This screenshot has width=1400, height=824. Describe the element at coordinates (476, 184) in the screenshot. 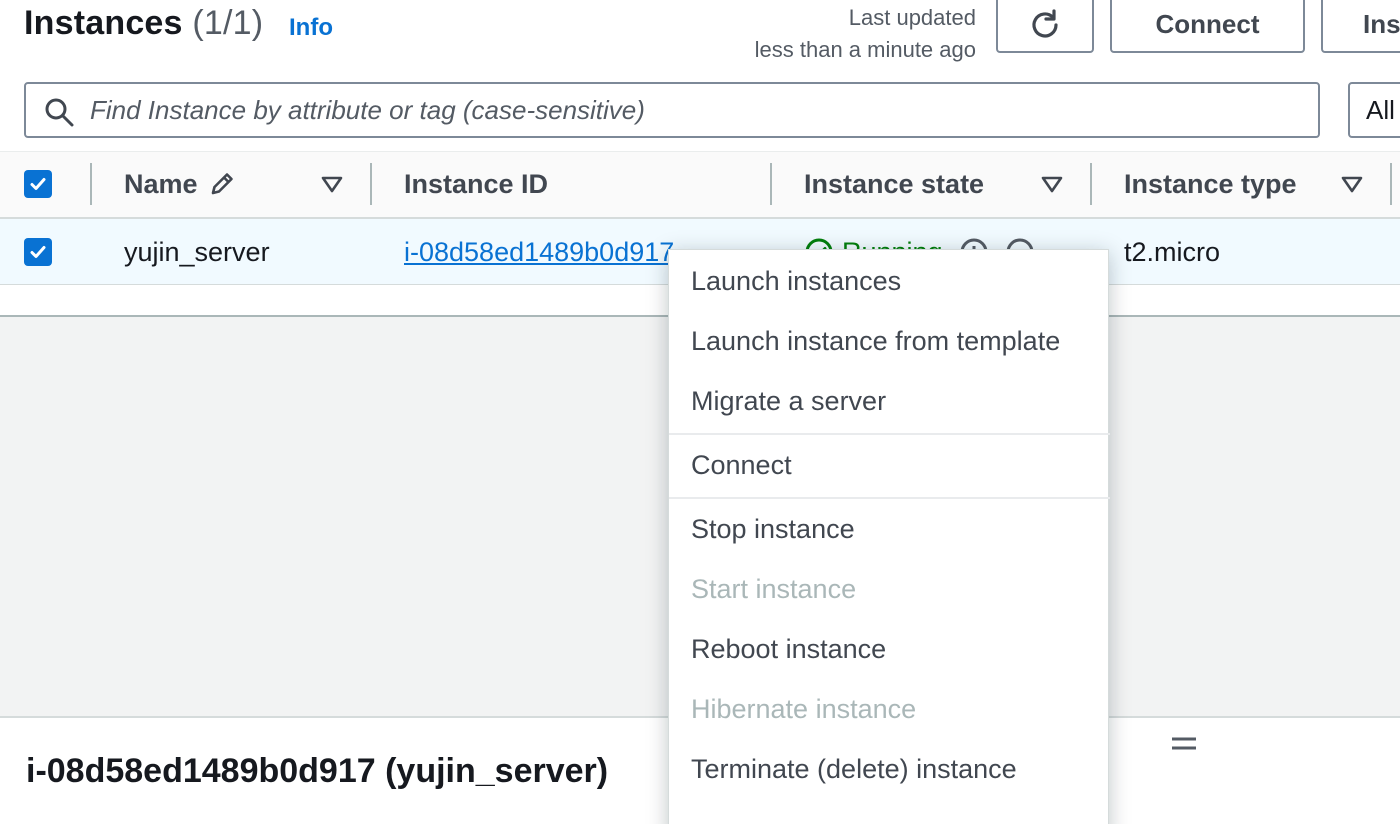

I see `column-header-instance-id: Instance ID` at that location.